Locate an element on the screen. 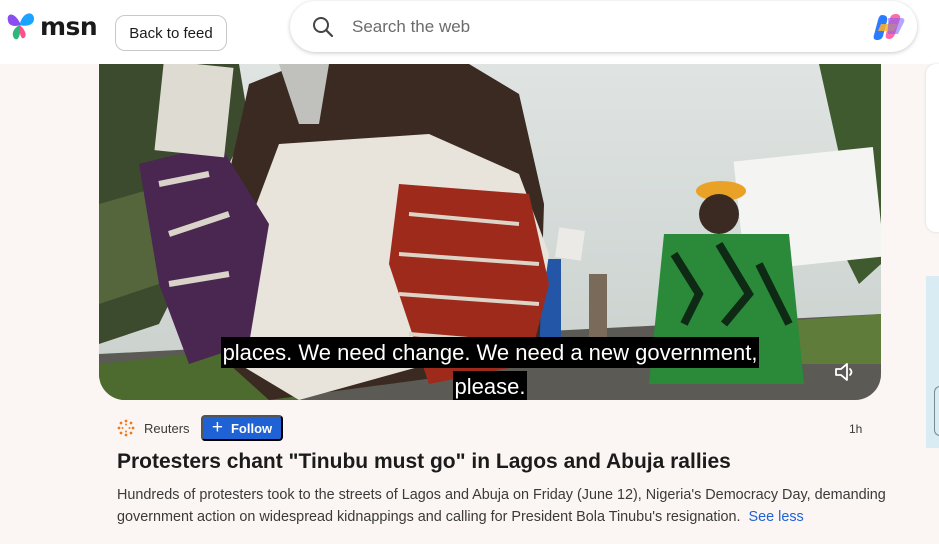 This screenshot has height=544, width=939. side-panel is located at coordinates (932, 362).